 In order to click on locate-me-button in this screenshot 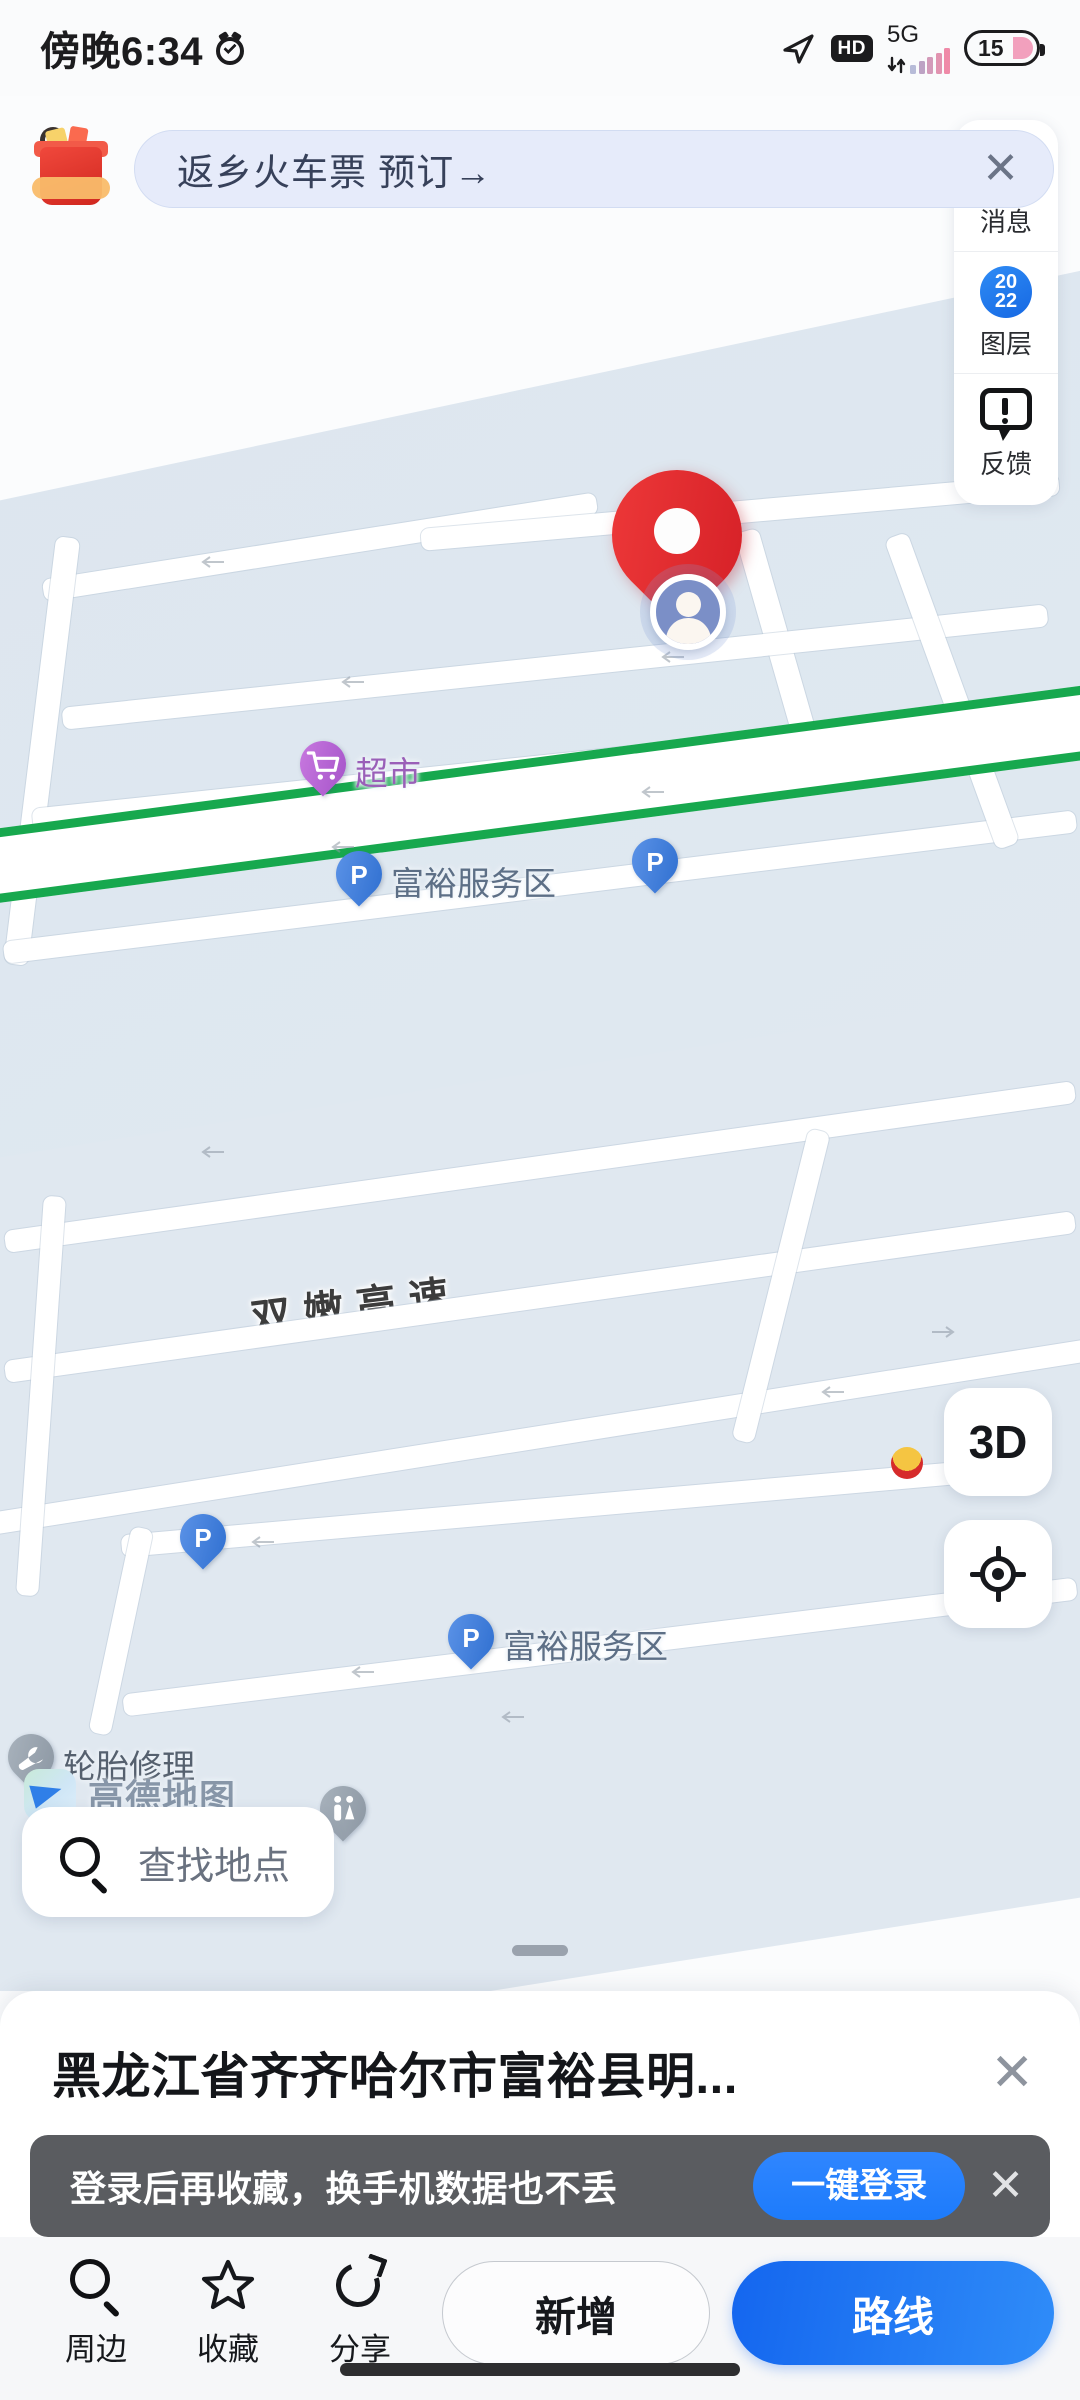, I will do `click(998, 1574)`.